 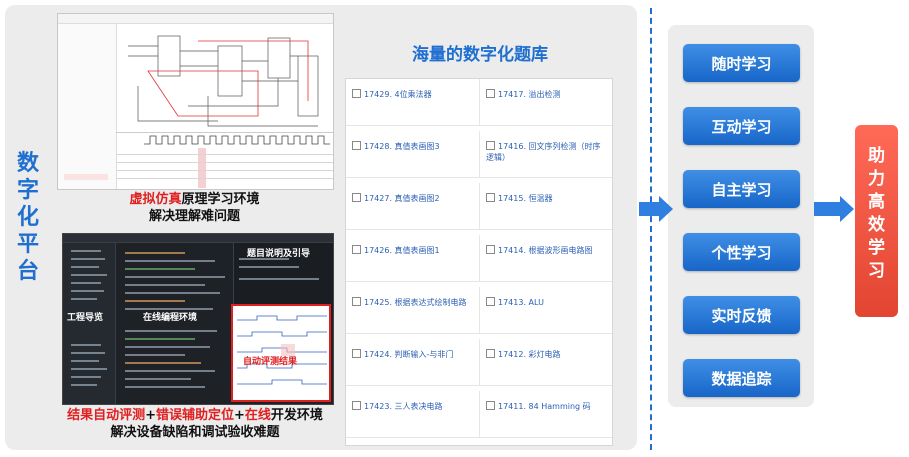 I want to click on problem-item: 17414. 根据波形画电路图, so click(x=542, y=258).